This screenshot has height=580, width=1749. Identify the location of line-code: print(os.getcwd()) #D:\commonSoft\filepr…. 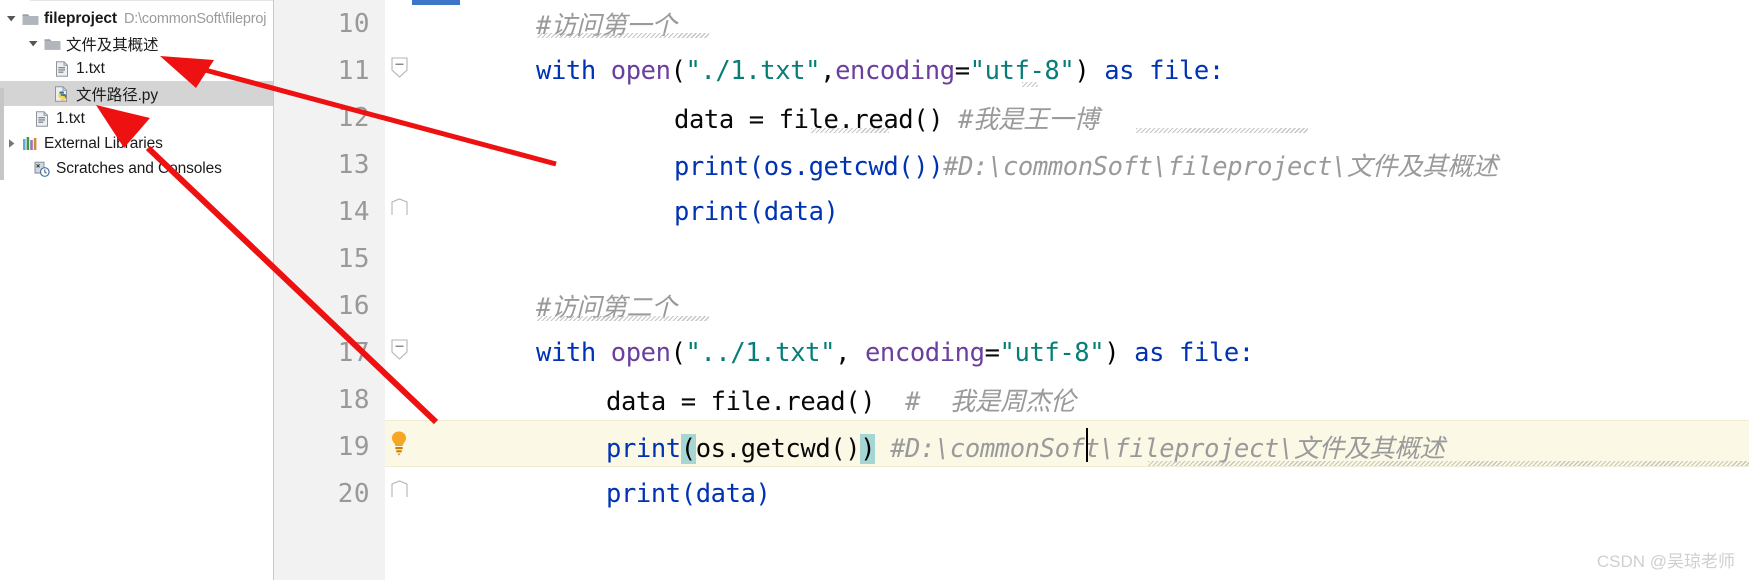
(1025, 446).